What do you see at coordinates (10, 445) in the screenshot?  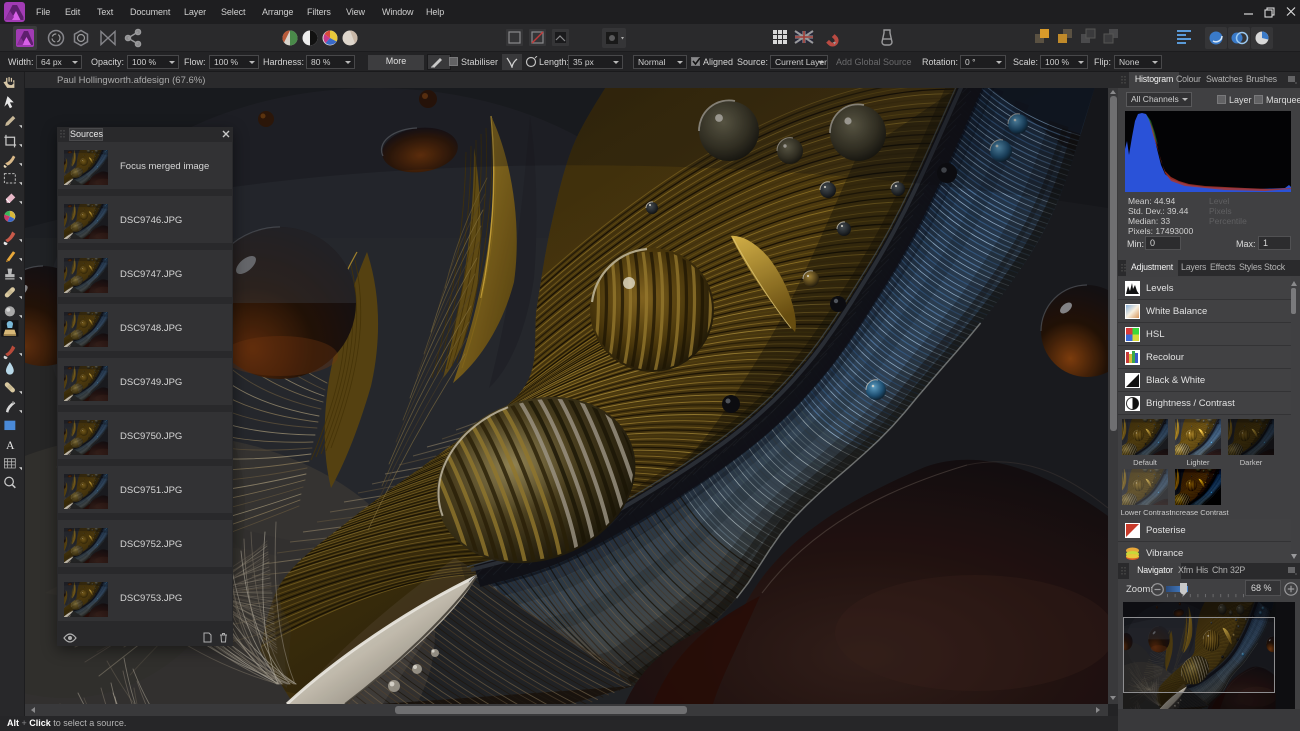 I see `svg-text: A` at bounding box center [10, 445].